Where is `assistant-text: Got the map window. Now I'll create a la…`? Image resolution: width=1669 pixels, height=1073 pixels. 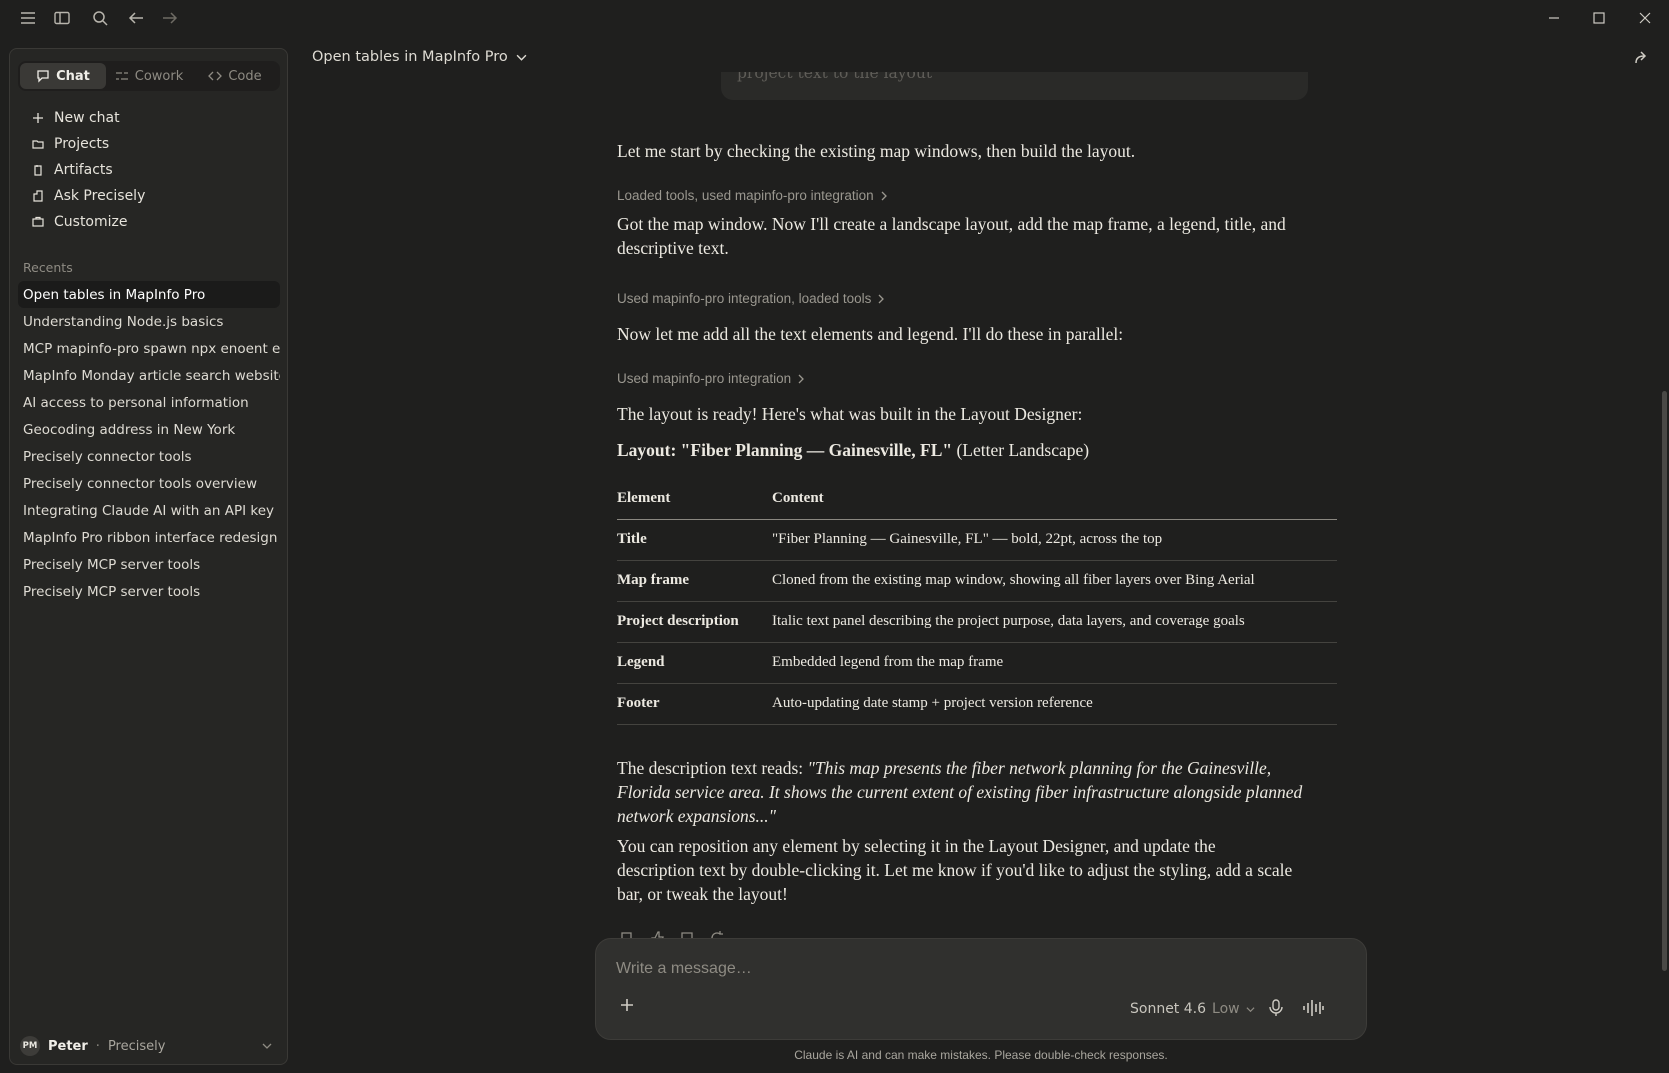 assistant-text: Got the map window. Now I'll create a la… is located at coordinates (951, 236).